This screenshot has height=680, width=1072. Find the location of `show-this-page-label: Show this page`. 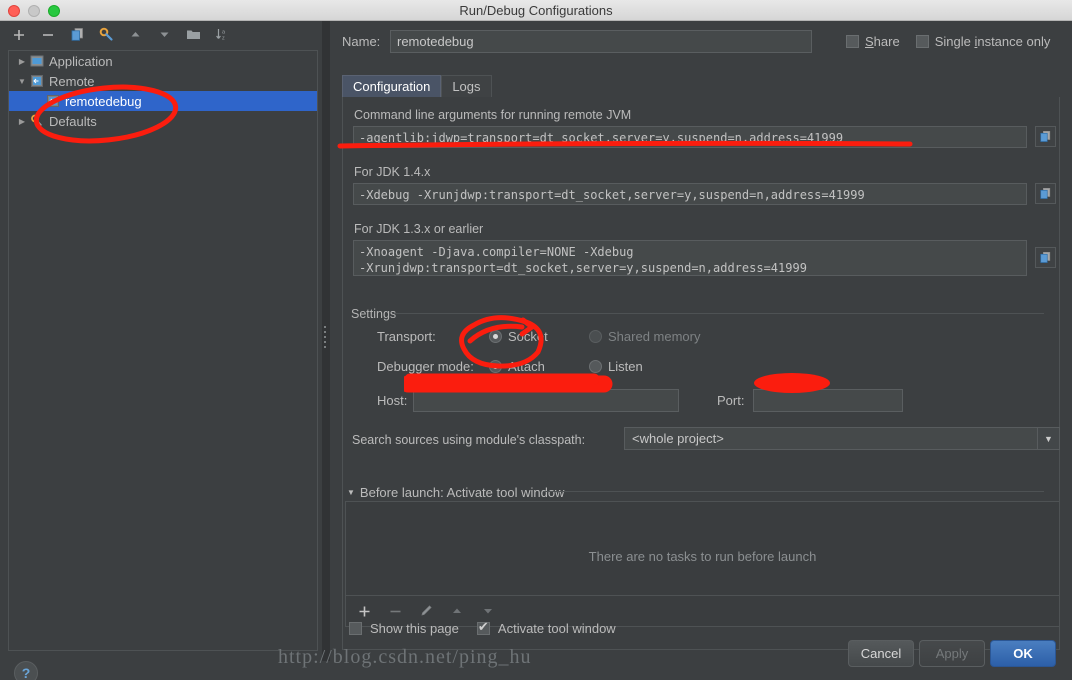

show-this-page-label: Show this page is located at coordinates (414, 628).